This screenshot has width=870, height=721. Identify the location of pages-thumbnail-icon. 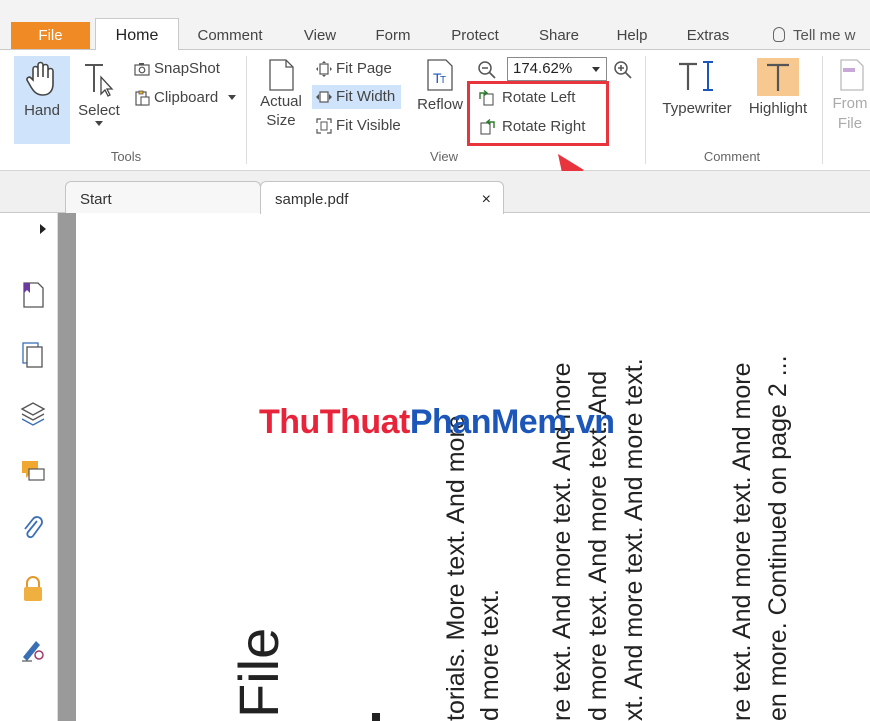
(33, 355).